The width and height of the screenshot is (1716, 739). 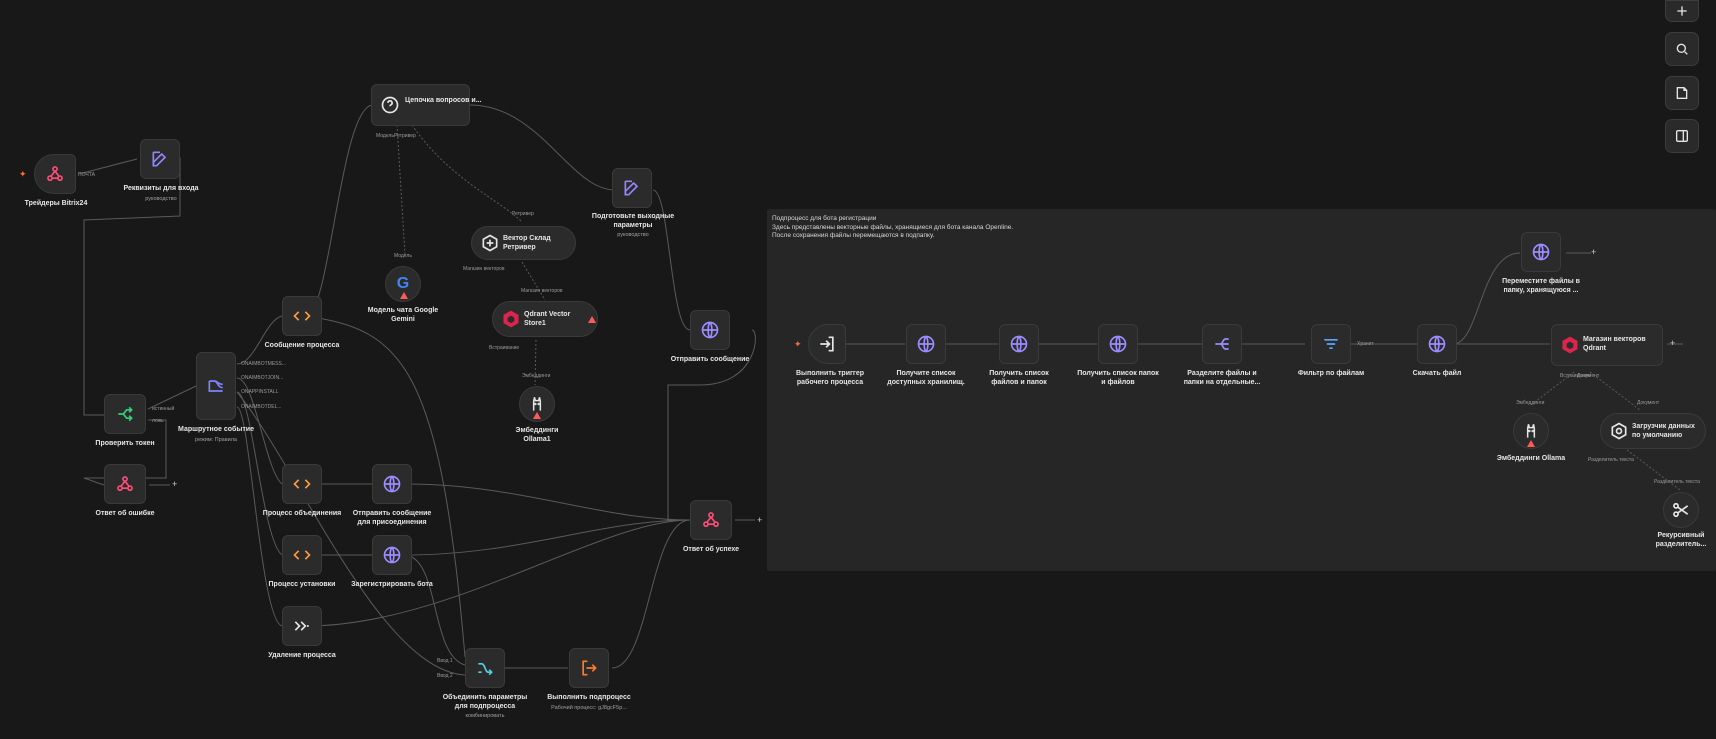 I want to click on node-download-file, so click(x=1437, y=344).